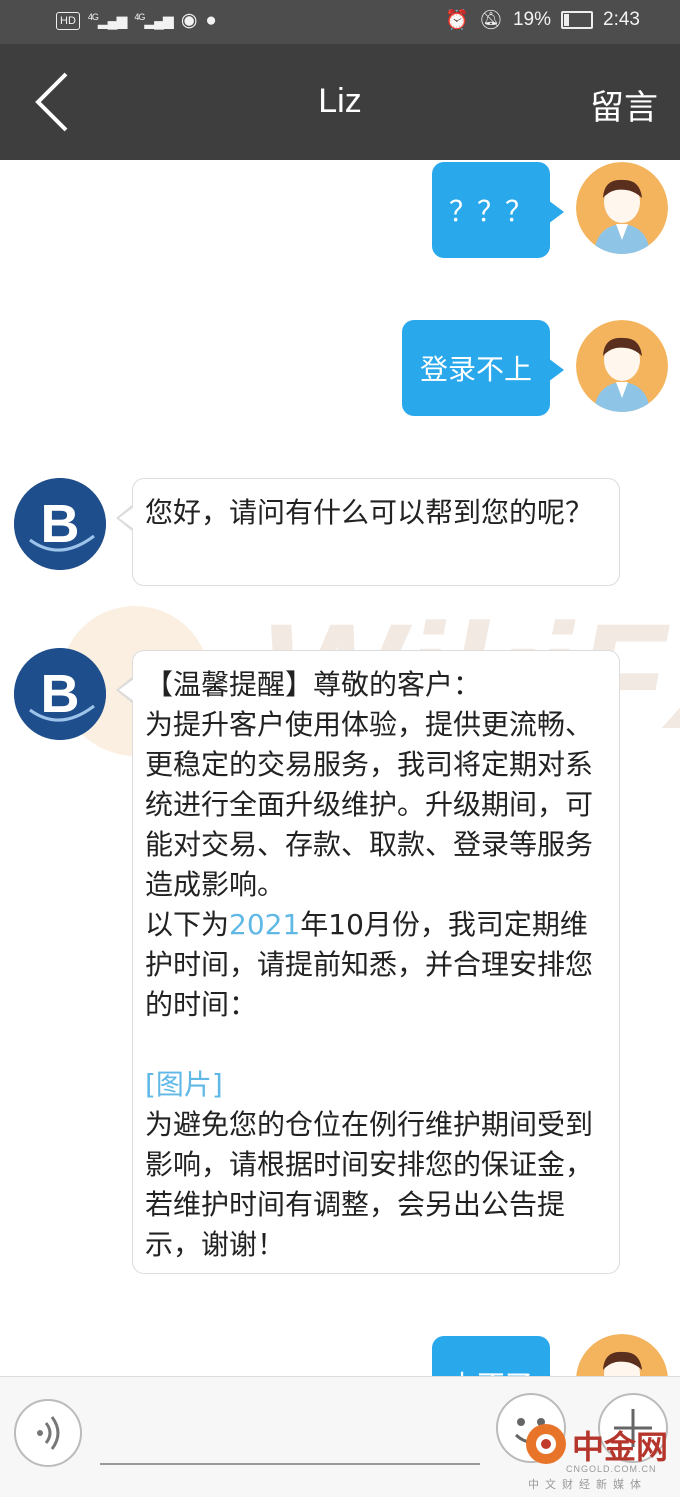 Image resolution: width=680 pixels, height=1497 pixels. What do you see at coordinates (498, 1356) in the screenshot?
I see `outgoing-message-bubble: 上不了` at bounding box center [498, 1356].